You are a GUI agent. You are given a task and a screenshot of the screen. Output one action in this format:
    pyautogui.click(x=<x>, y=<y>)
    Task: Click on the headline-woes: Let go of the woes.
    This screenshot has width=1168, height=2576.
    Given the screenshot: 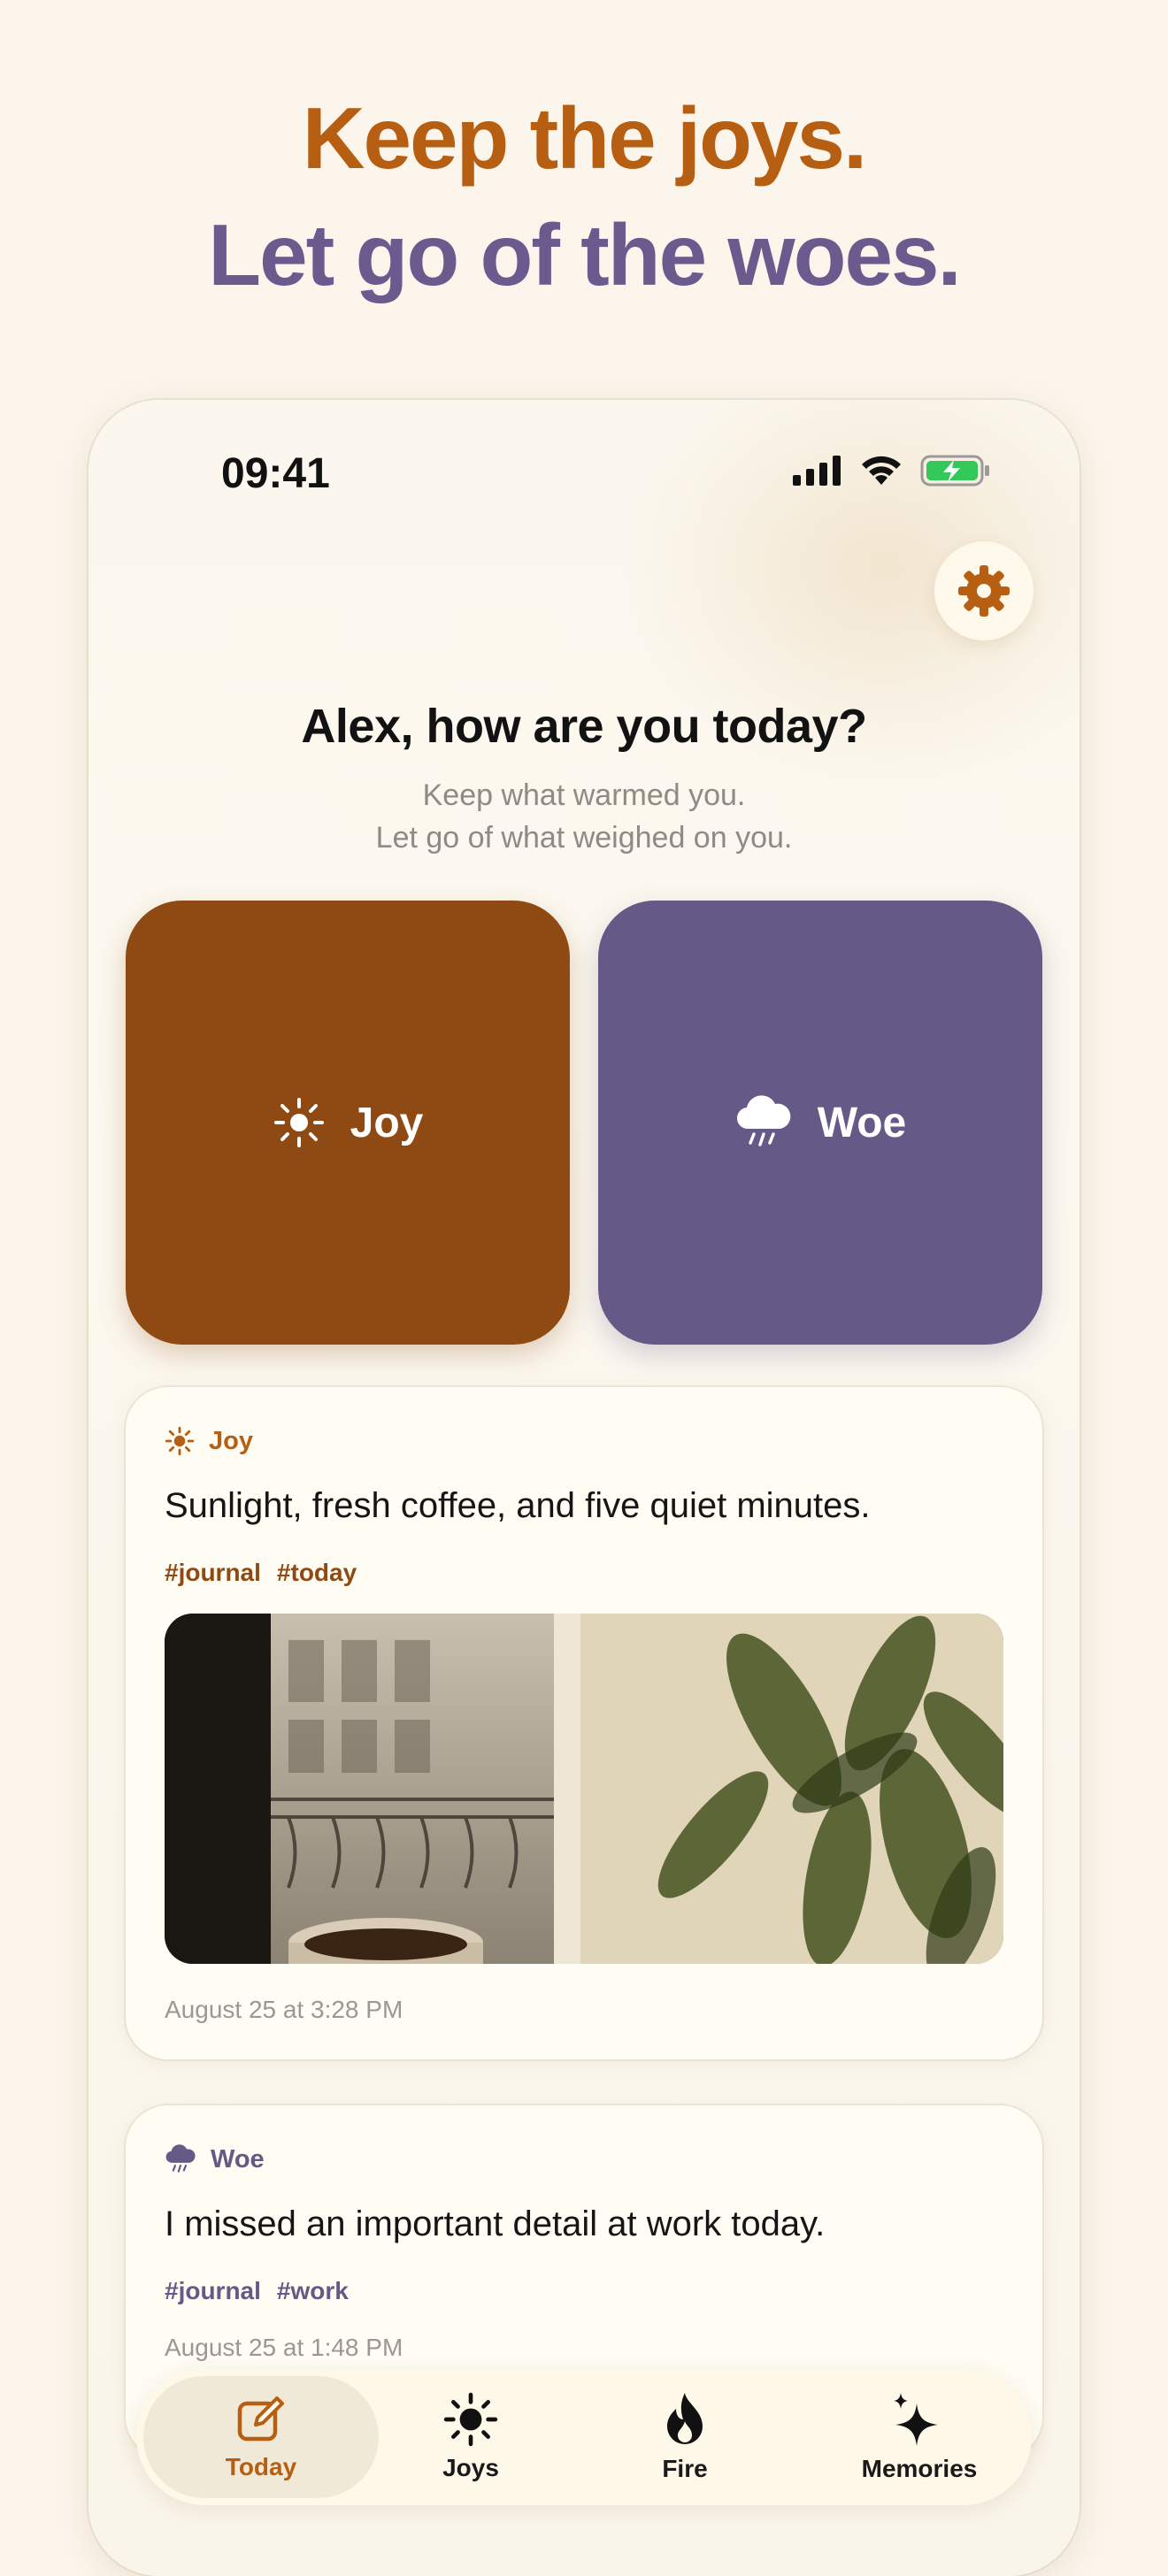 What is the action you would take?
    pyautogui.click(x=585, y=254)
    